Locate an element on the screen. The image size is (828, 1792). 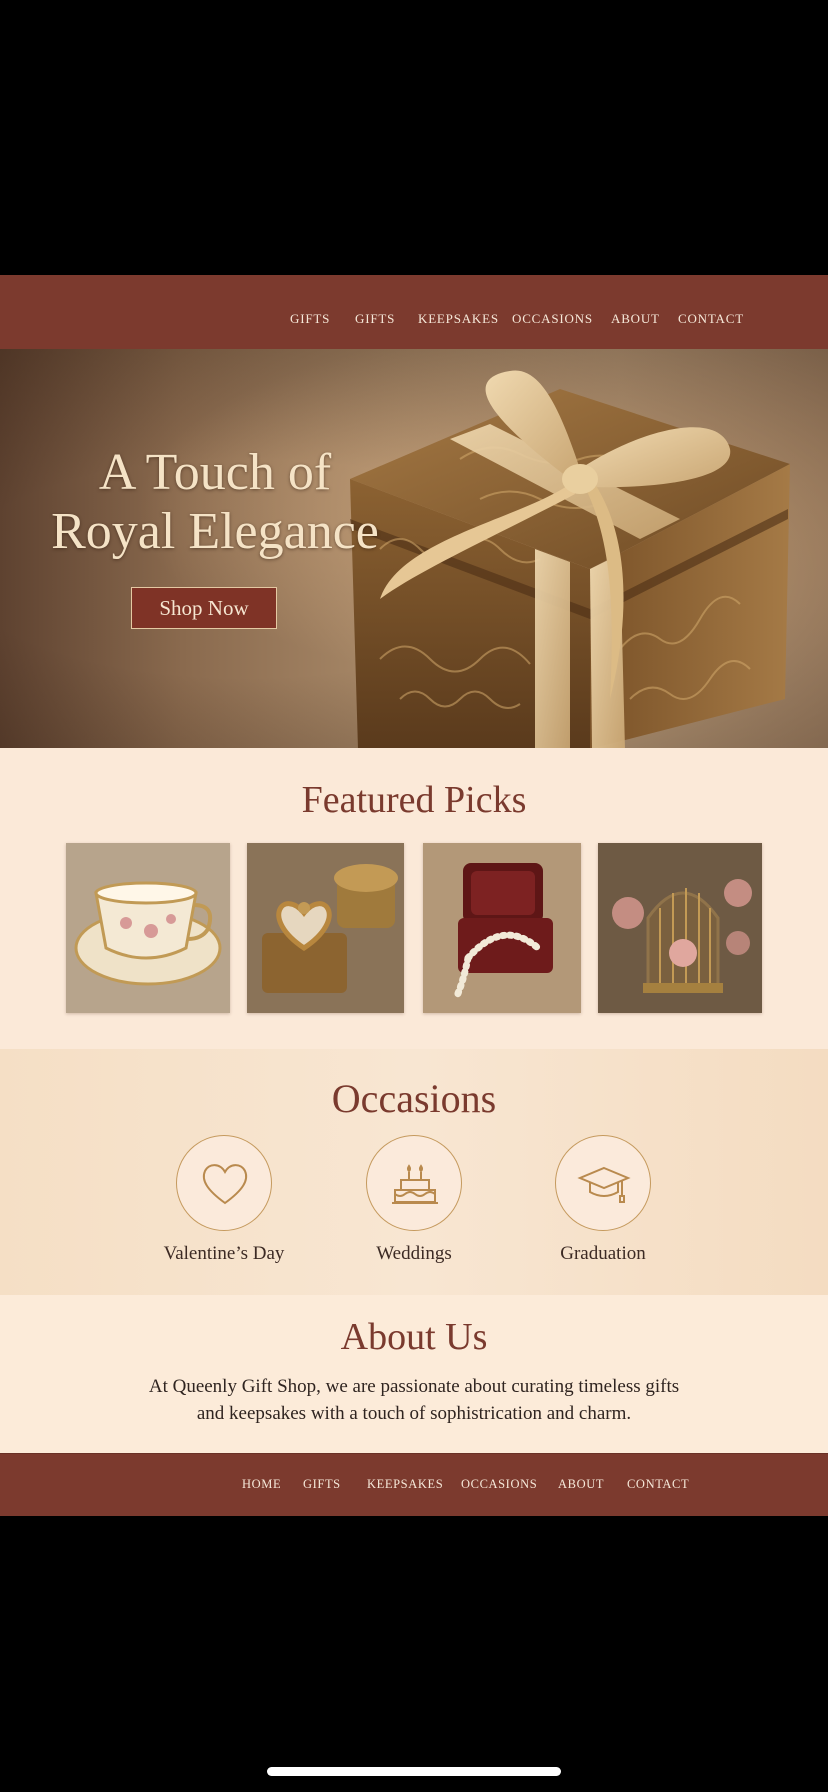
footer-link-home: HOME is located at coordinates (261, 1485).